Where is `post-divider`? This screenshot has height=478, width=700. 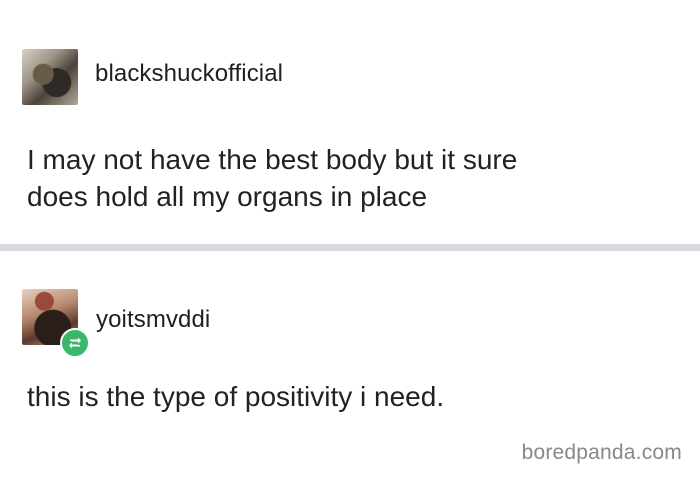 post-divider is located at coordinates (350, 247).